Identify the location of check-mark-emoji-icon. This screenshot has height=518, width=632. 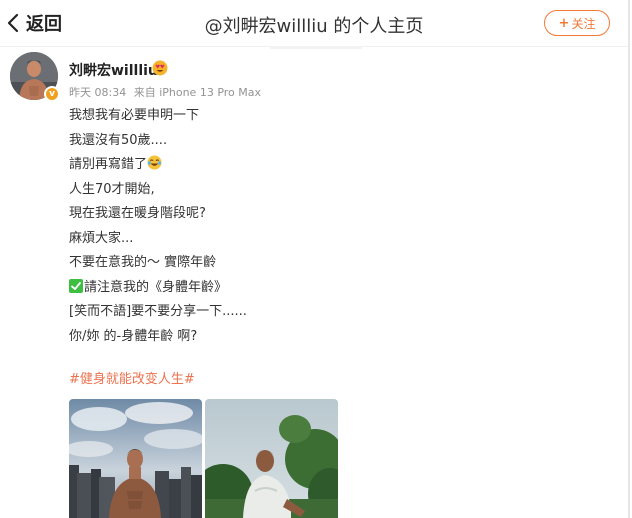
(76, 285).